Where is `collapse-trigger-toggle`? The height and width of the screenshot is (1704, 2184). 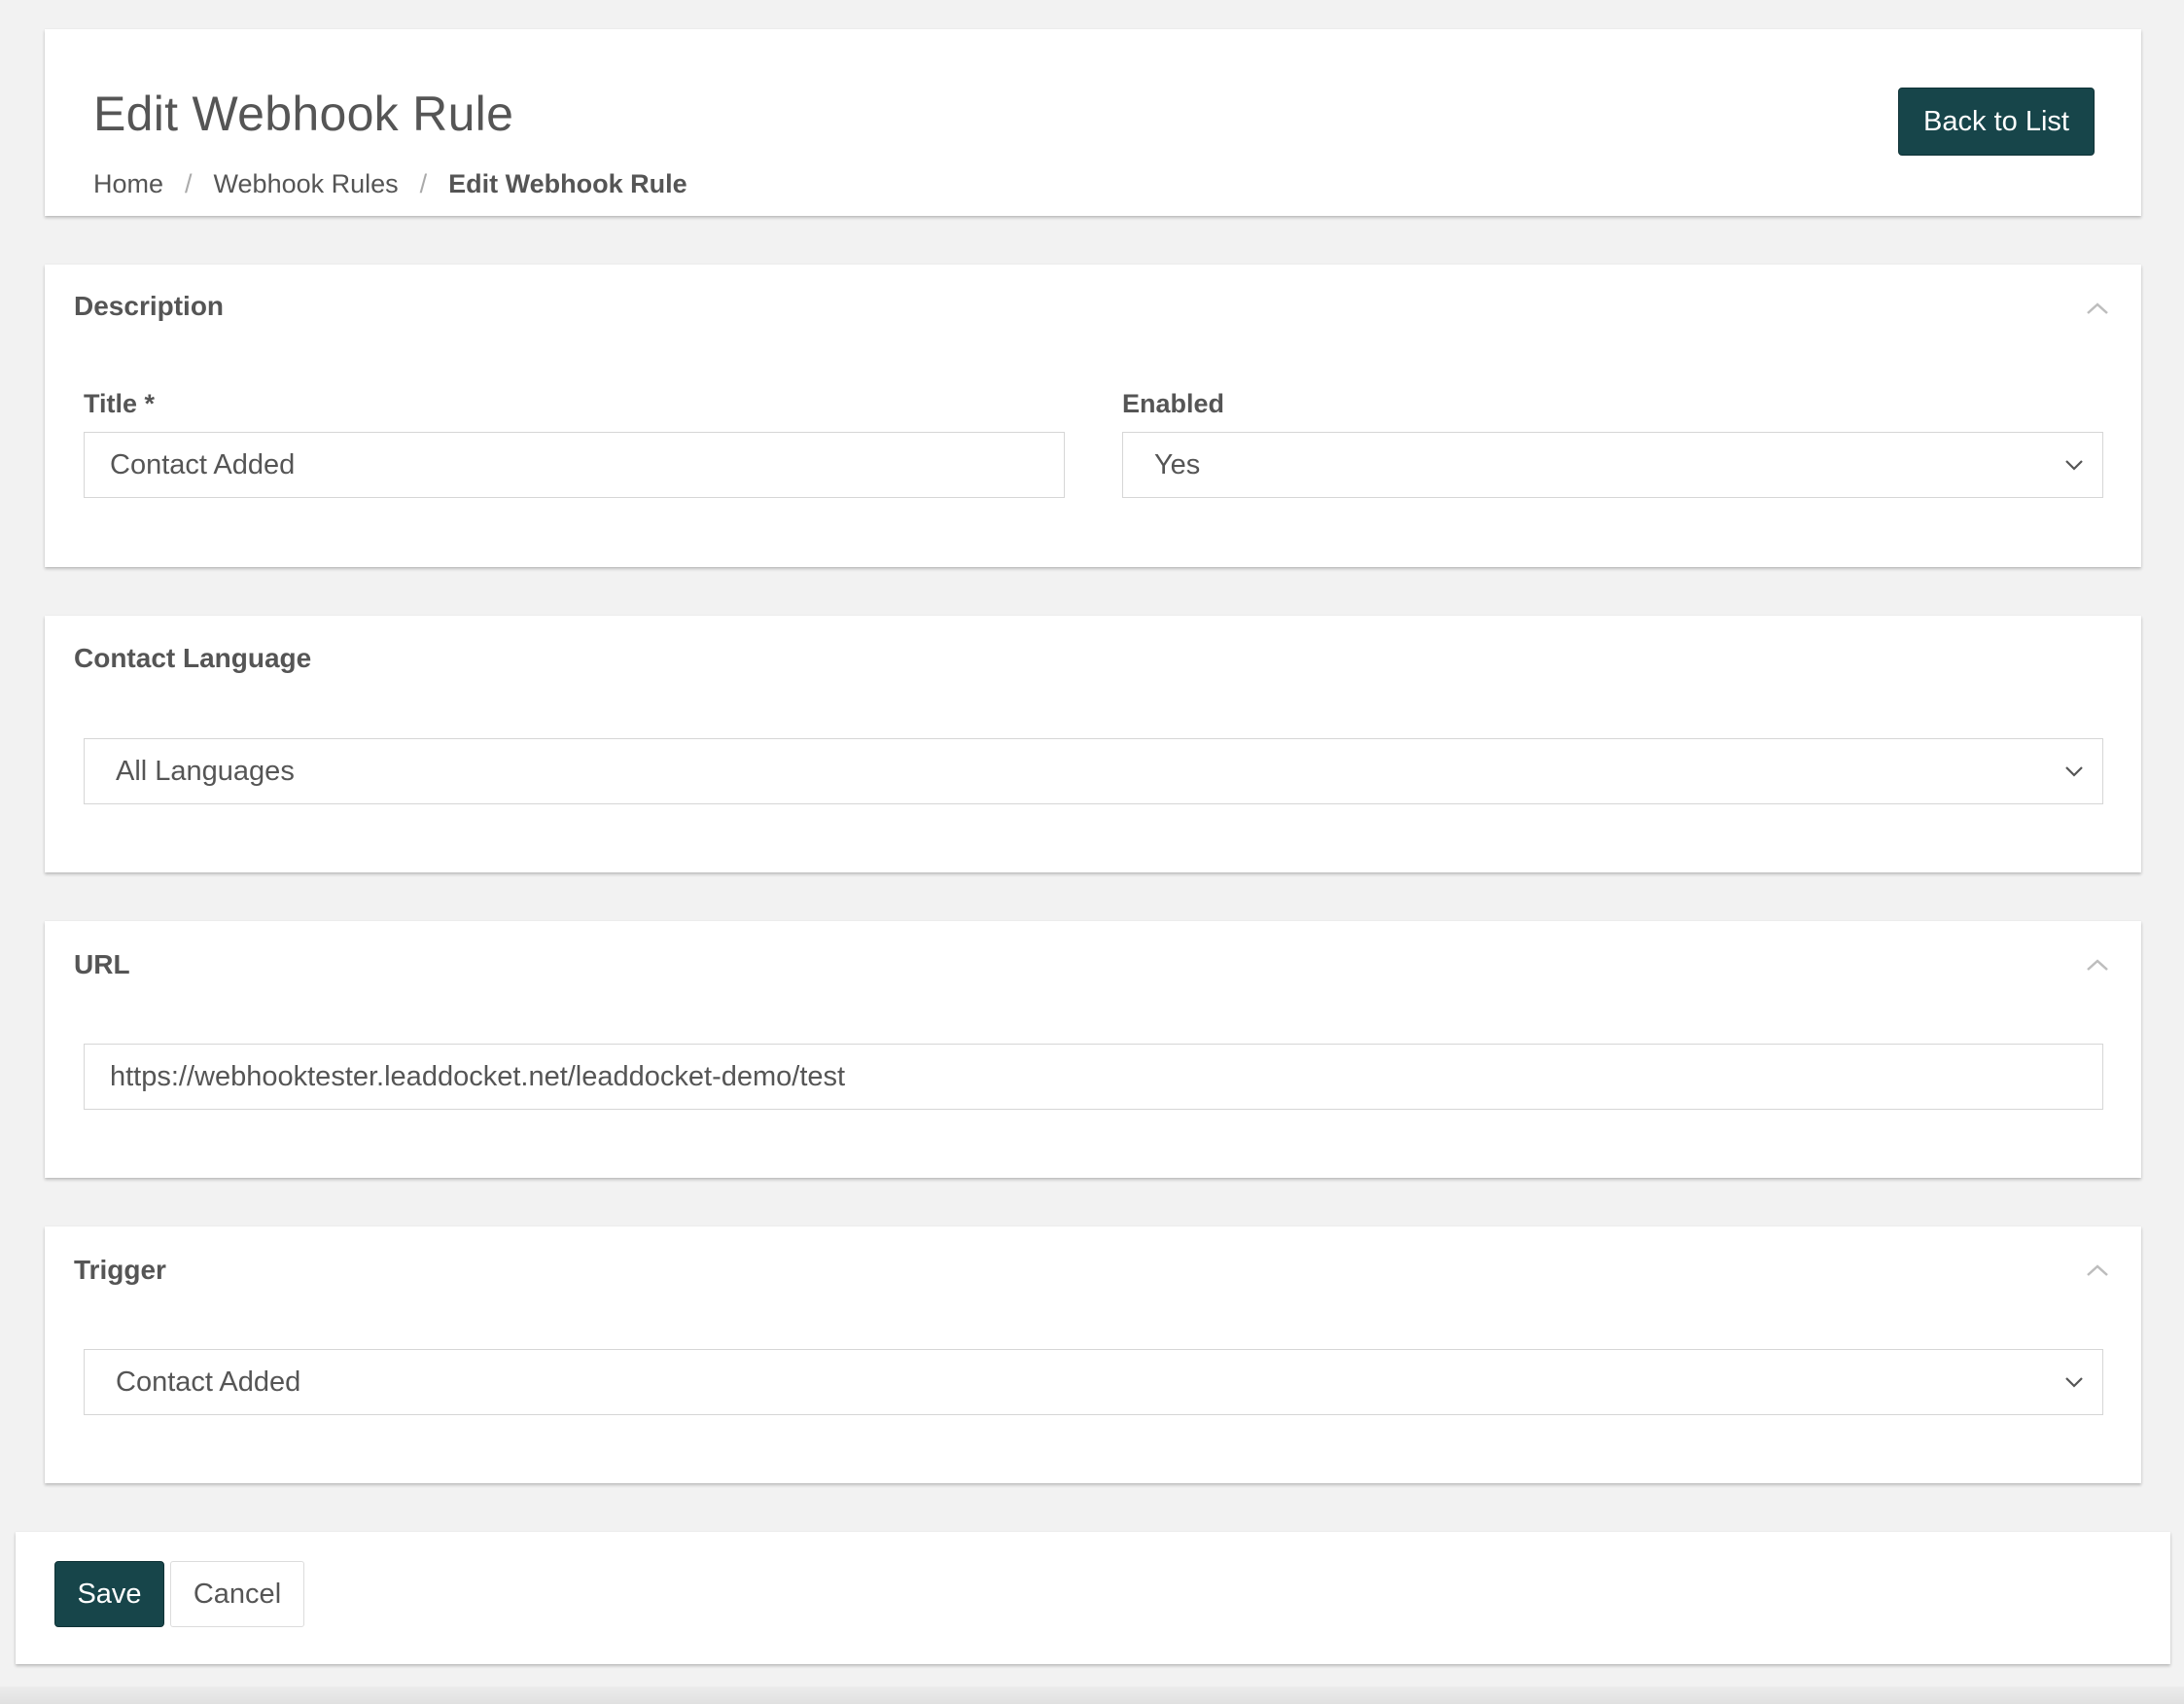 collapse-trigger-toggle is located at coordinates (2097, 1270).